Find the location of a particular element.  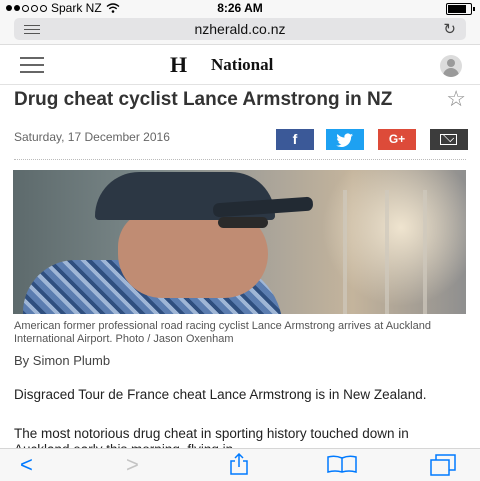

url-field: nzherald.co.nz ↻ is located at coordinates (240, 29).